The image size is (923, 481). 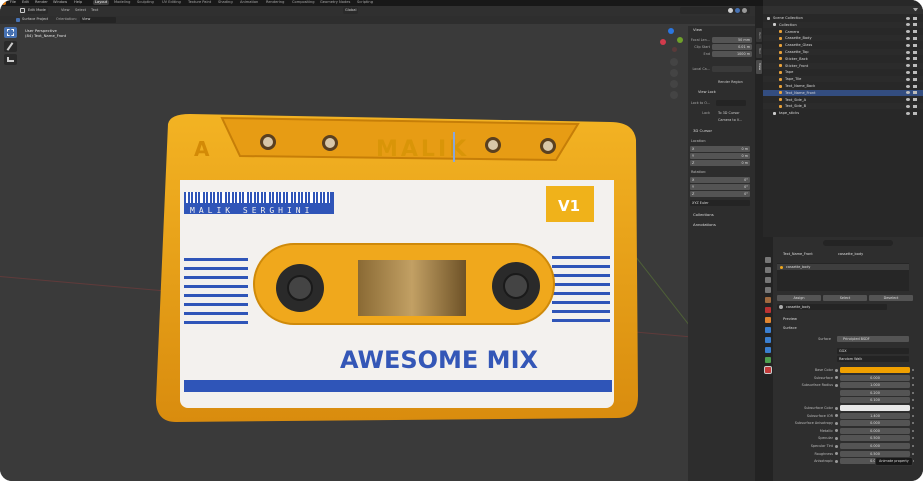 I want to click on preview-panel-header: Preview, so click(x=790, y=319).